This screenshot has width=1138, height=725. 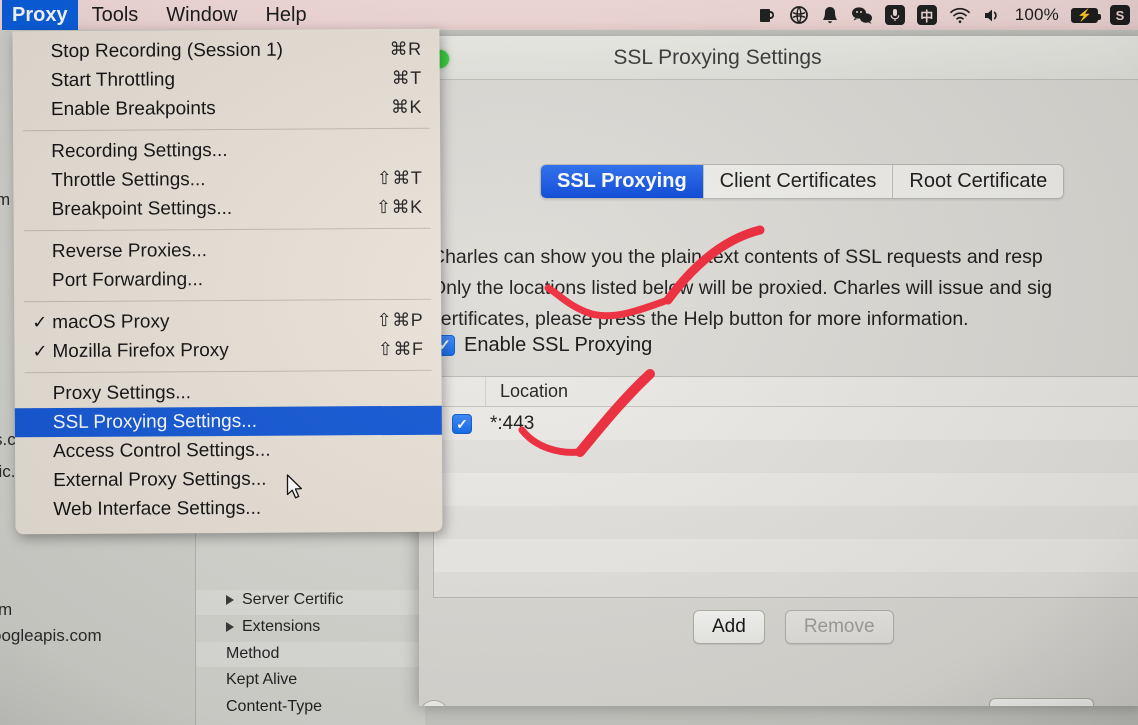 I want to click on location-header-checkbox-col, so click(x=460, y=392).